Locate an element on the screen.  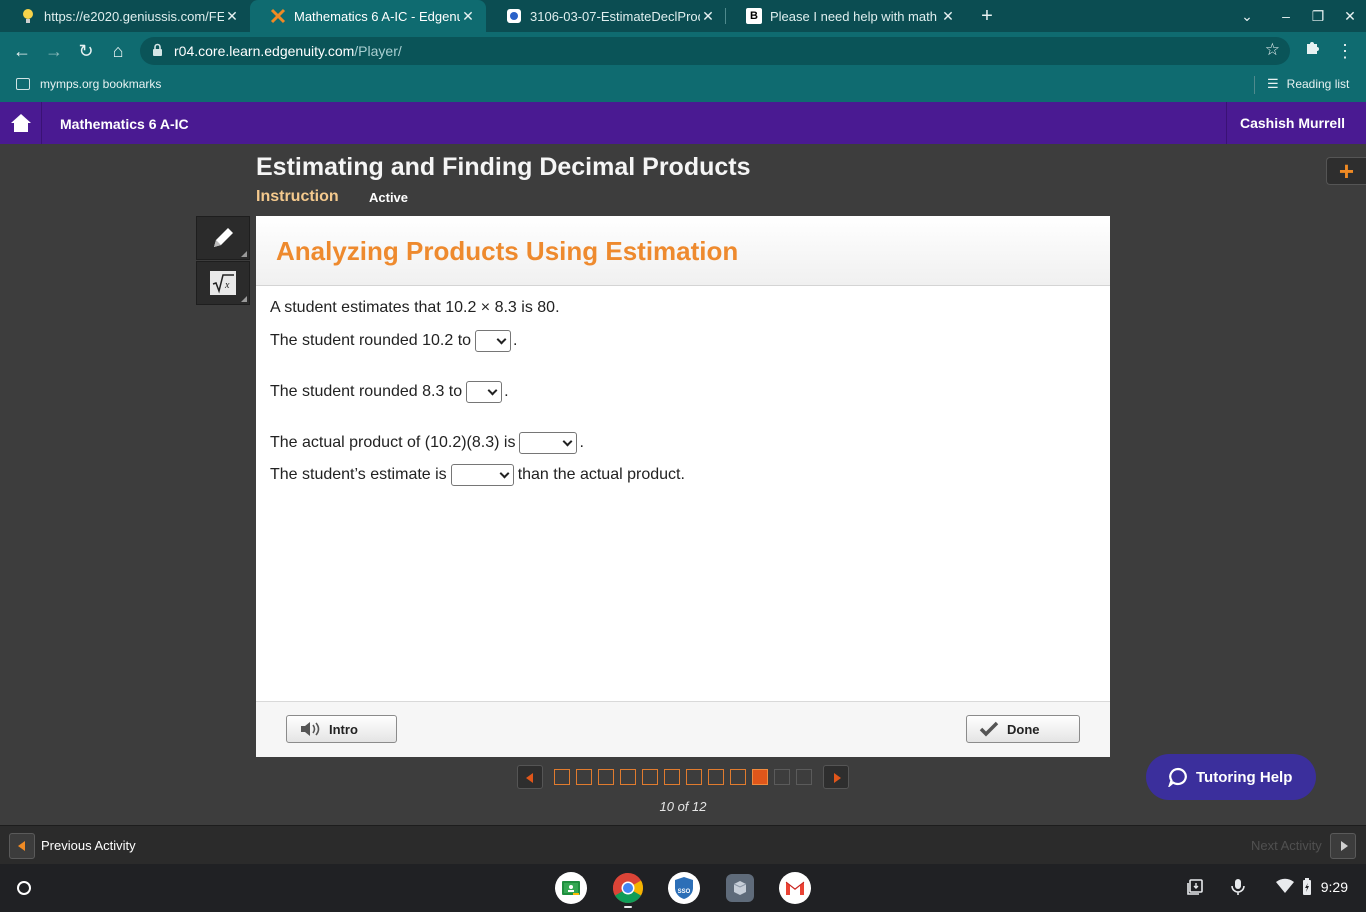
square-root-icon: x is located at coordinates (223, 283).